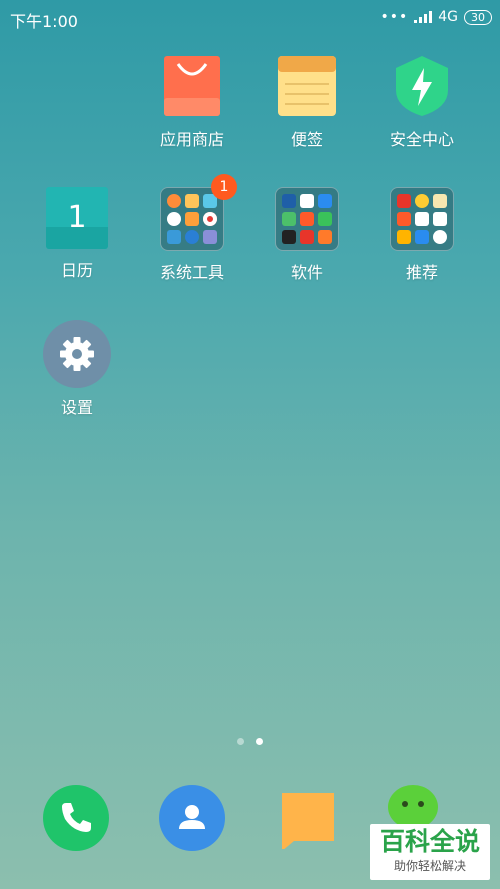  I want to click on contacts-icon, so click(192, 818).